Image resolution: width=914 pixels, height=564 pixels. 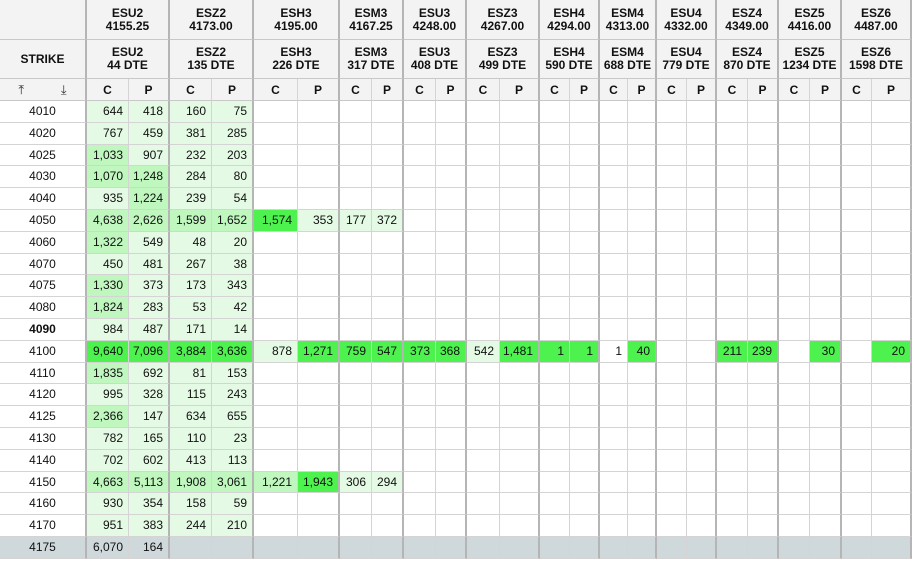 What do you see at coordinates (503, 59) in the screenshot?
I see `expiry-dte-header: ESZ3 499 DTE` at bounding box center [503, 59].